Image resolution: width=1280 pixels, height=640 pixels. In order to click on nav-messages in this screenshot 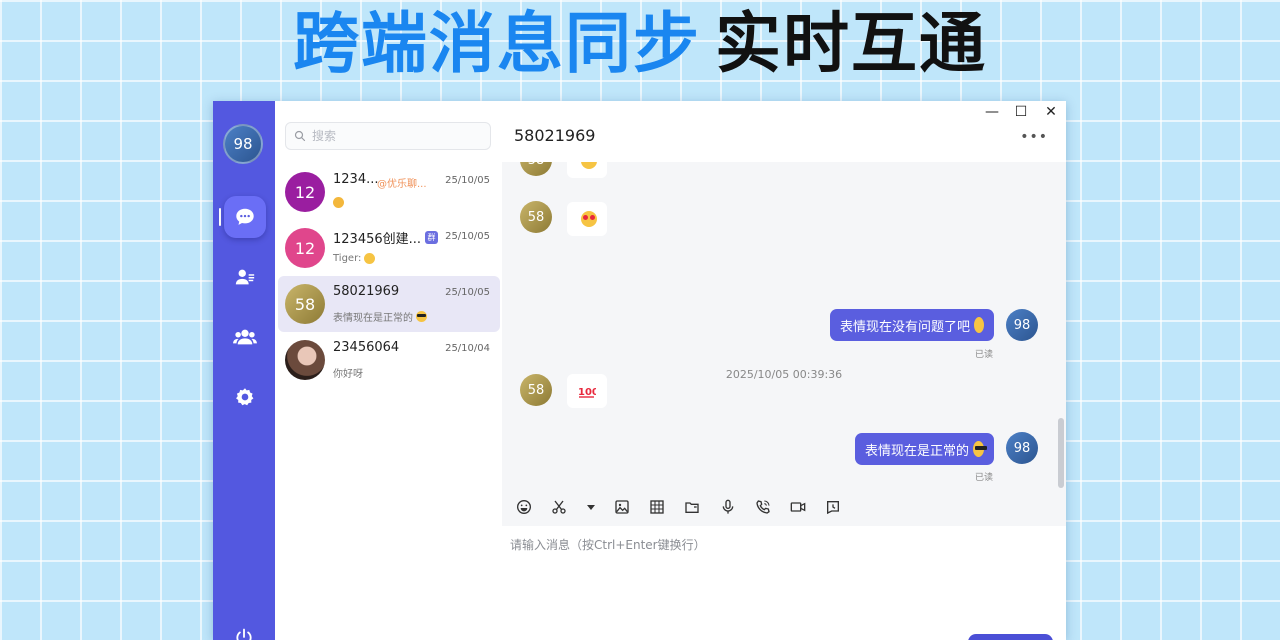, I will do `click(245, 217)`.